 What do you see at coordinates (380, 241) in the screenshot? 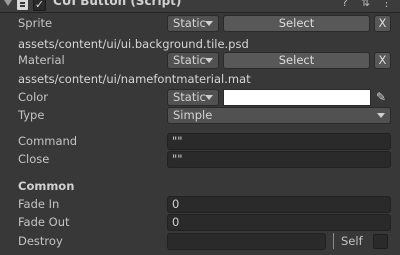
I see `self-checkbox` at bounding box center [380, 241].